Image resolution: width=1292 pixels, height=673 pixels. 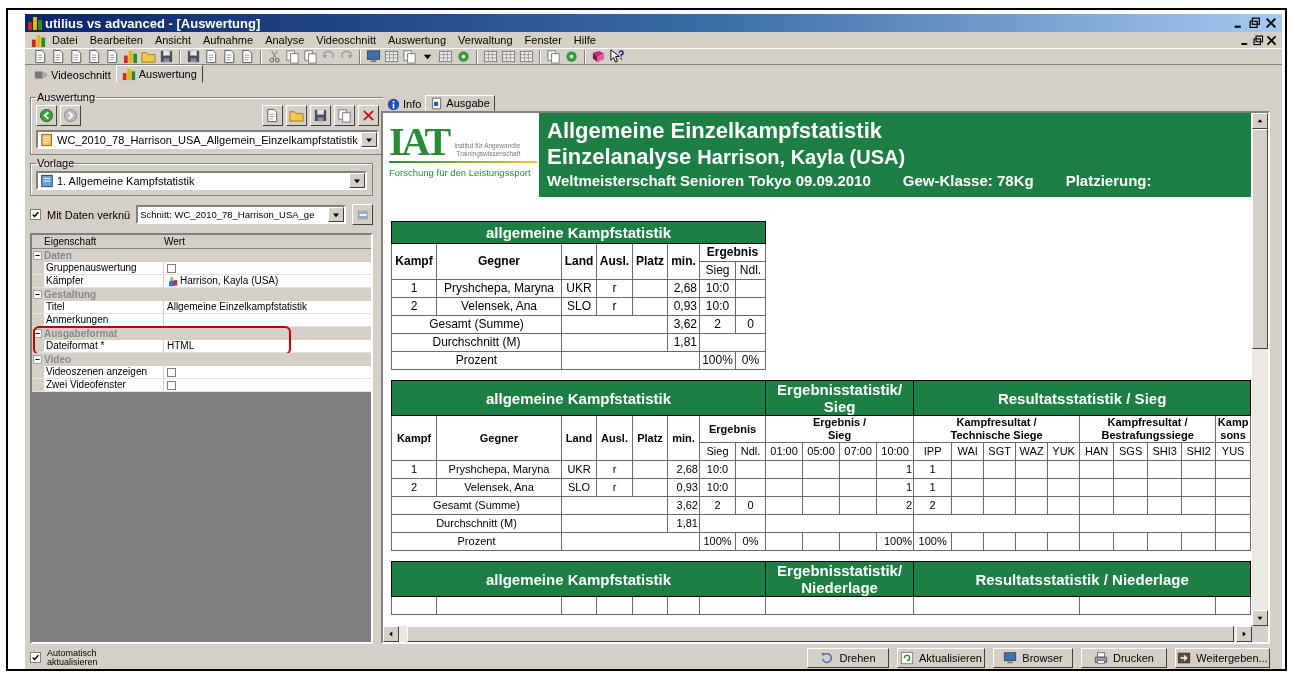 I want to click on column-subheader: SHI3, so click(x=1164, y=451).